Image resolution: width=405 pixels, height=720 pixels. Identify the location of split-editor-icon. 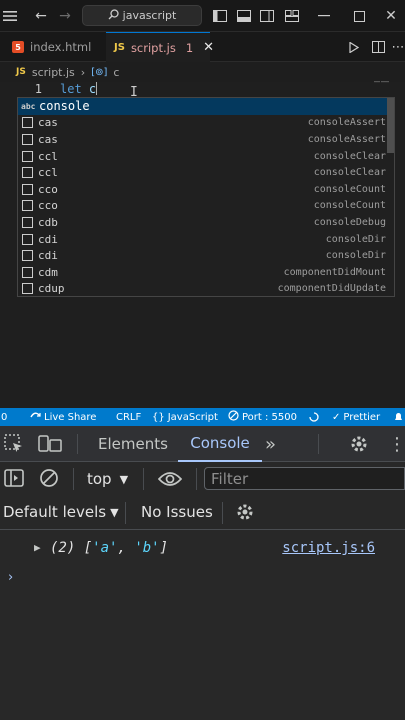
(378, 47).